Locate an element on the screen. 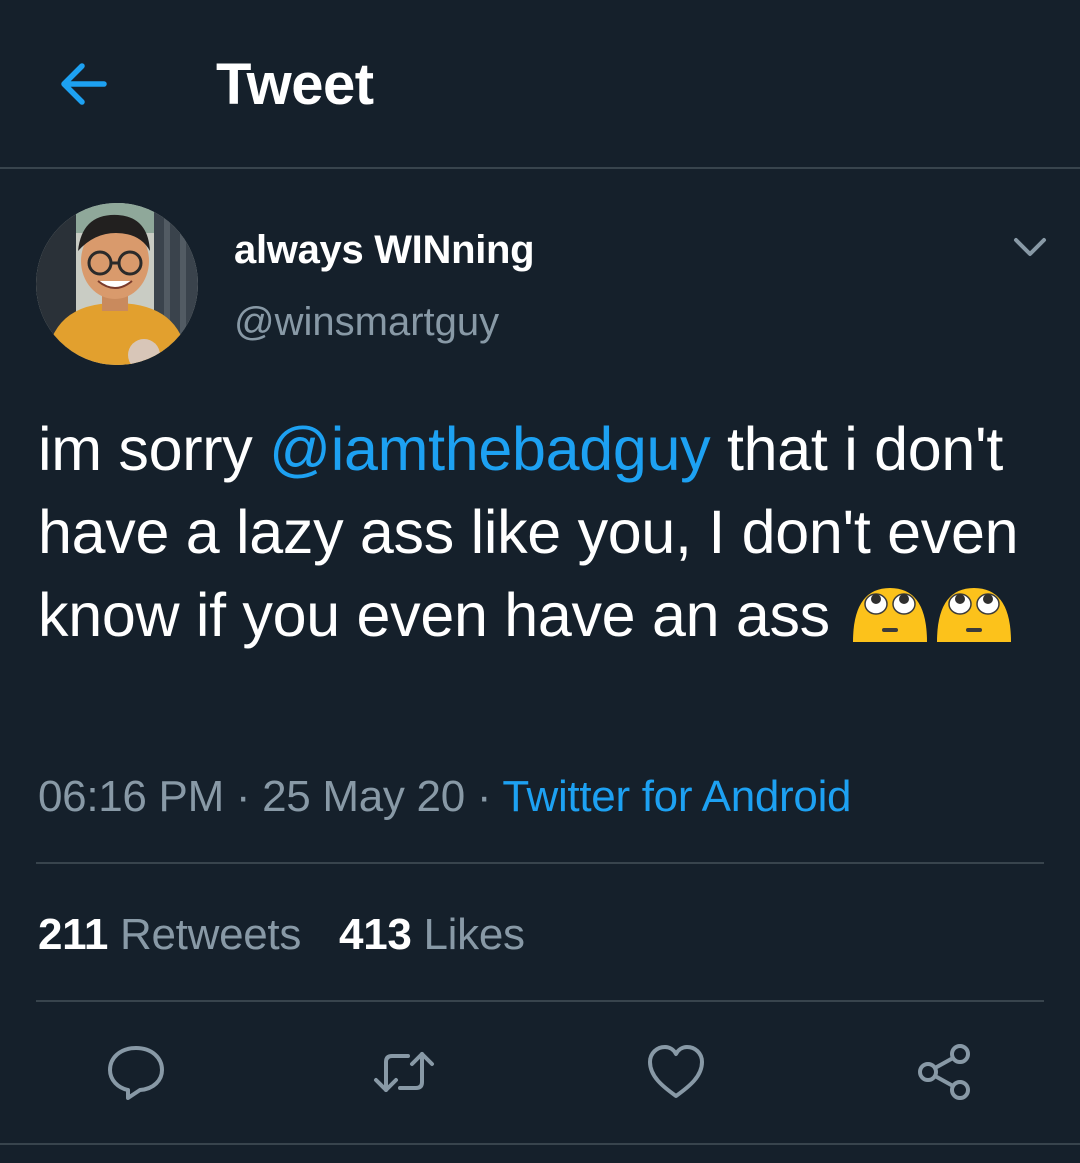  retweet-icon is located at coordinates (404, 1072).